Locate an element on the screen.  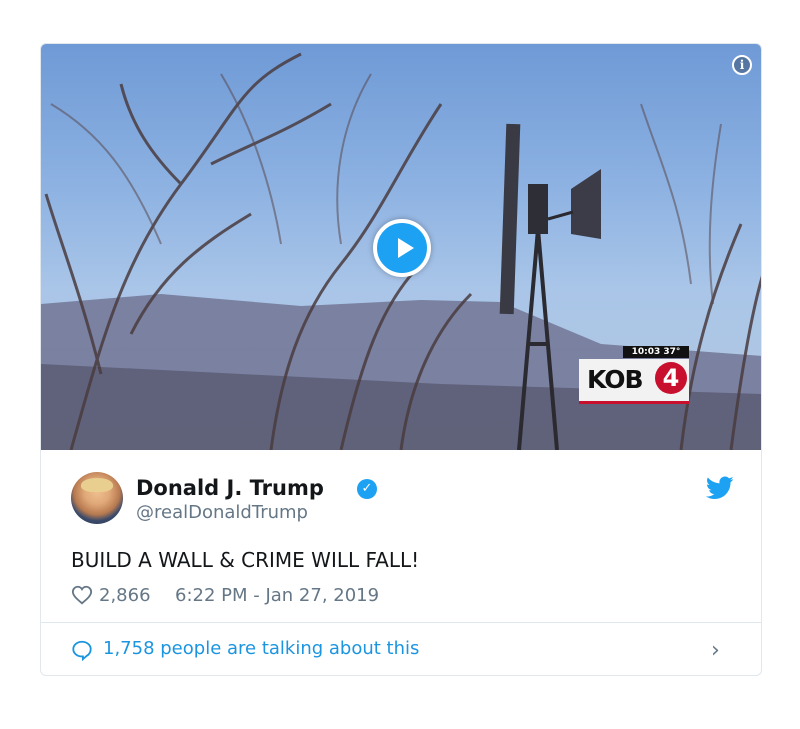
conversation-label: 1,758 people are talking about this is located at coordinates (261, 648).